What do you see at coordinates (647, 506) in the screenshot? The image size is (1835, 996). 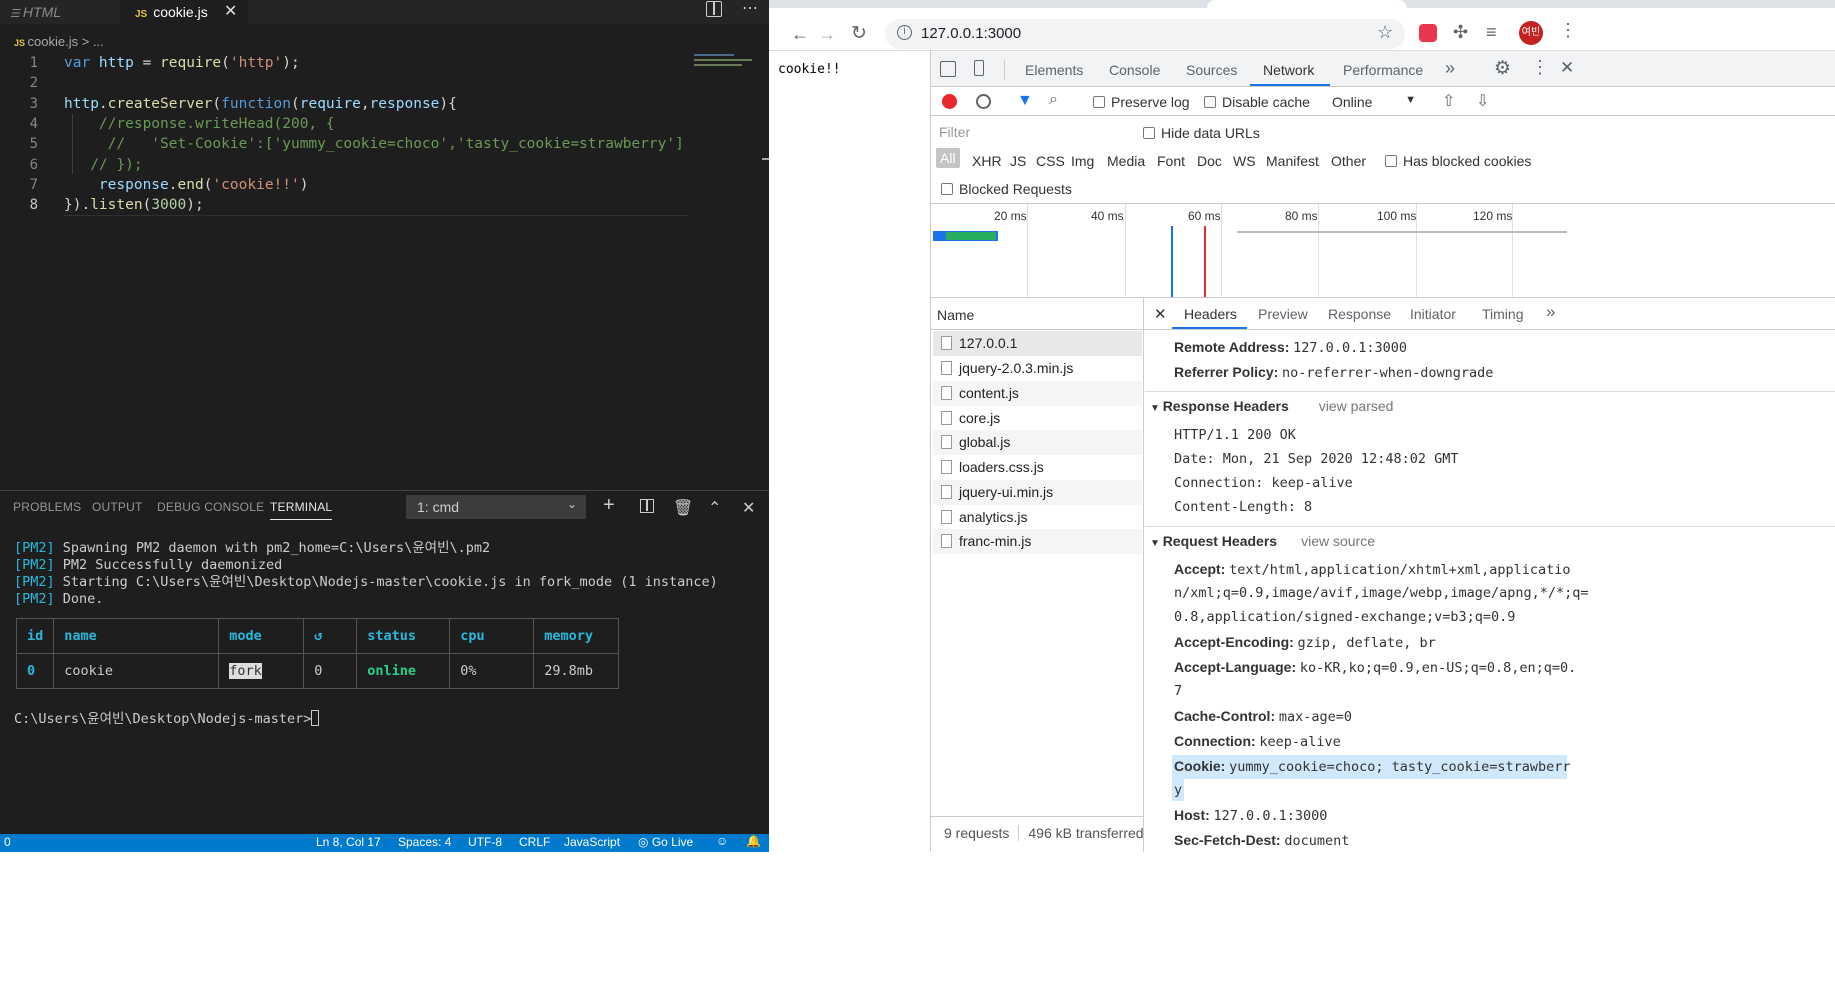 I see `split-terminal-icon` at bounding box center [647, 506].